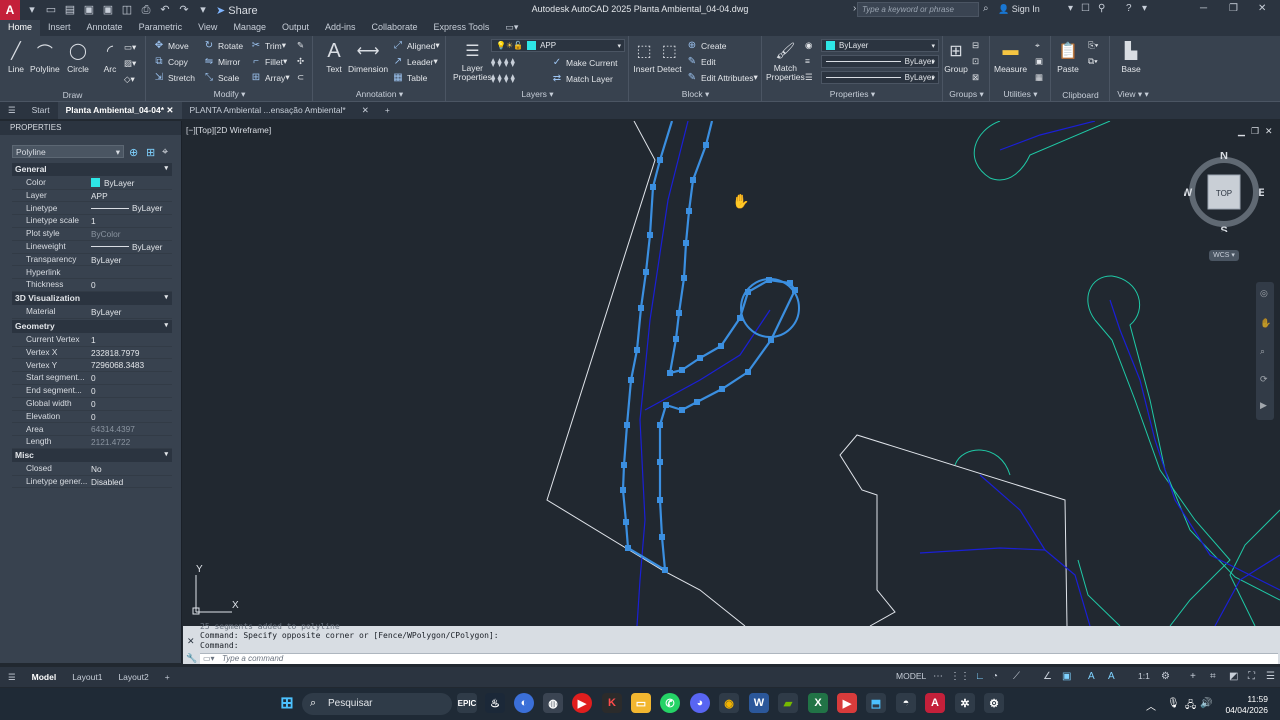 The width and height of the screenshot is (1280, 720). Describe the element at coordinates (59, 28) in the screenshot. I see `tab-insert: Insert` at that location.